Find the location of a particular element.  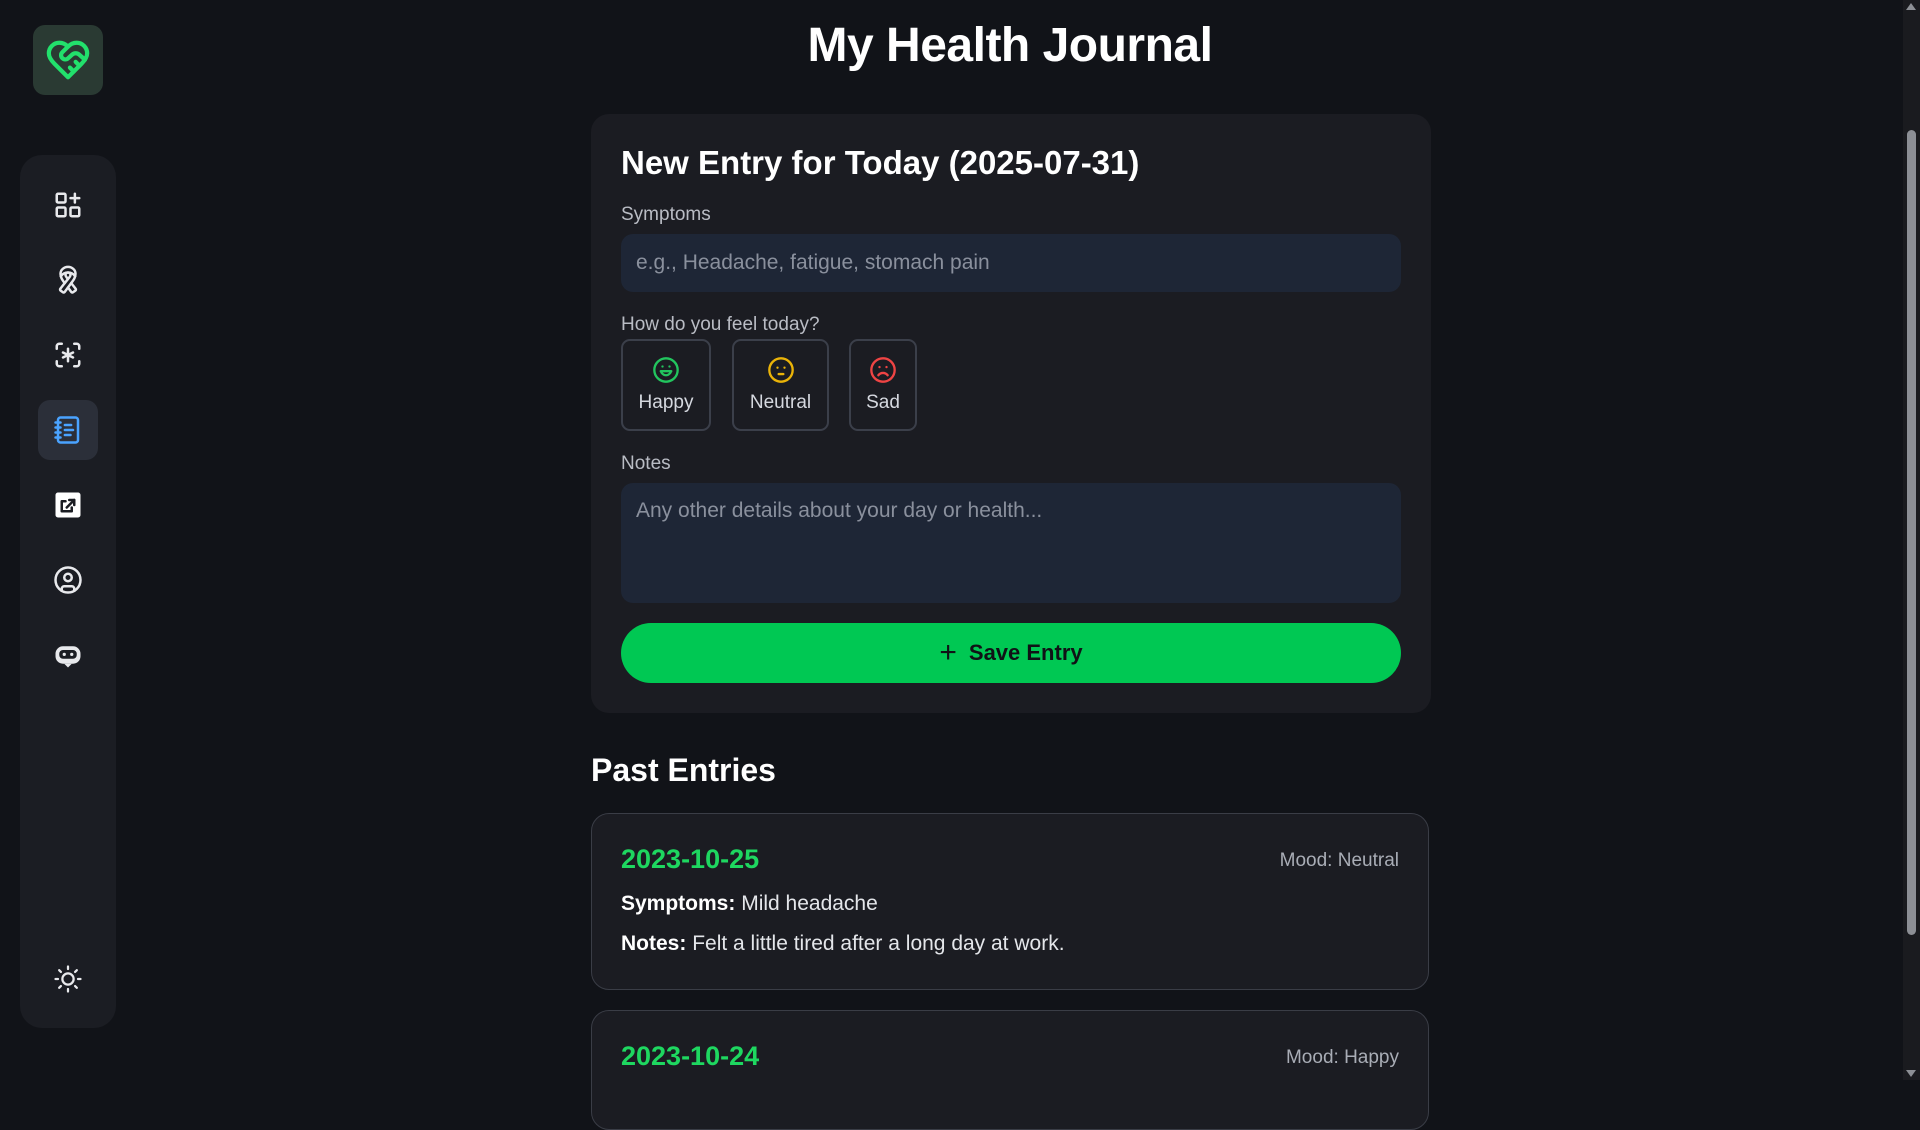

mood-neutral-label: Neutral is located at coordinates (780, 402).